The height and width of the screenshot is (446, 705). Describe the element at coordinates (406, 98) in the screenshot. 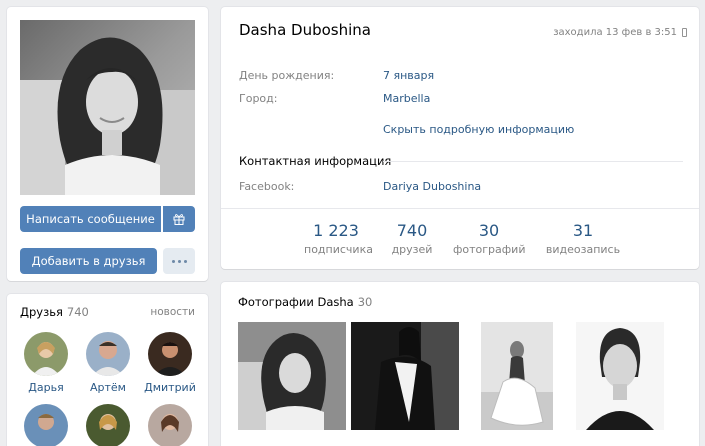

I see `city-value: Marbella` at that location.